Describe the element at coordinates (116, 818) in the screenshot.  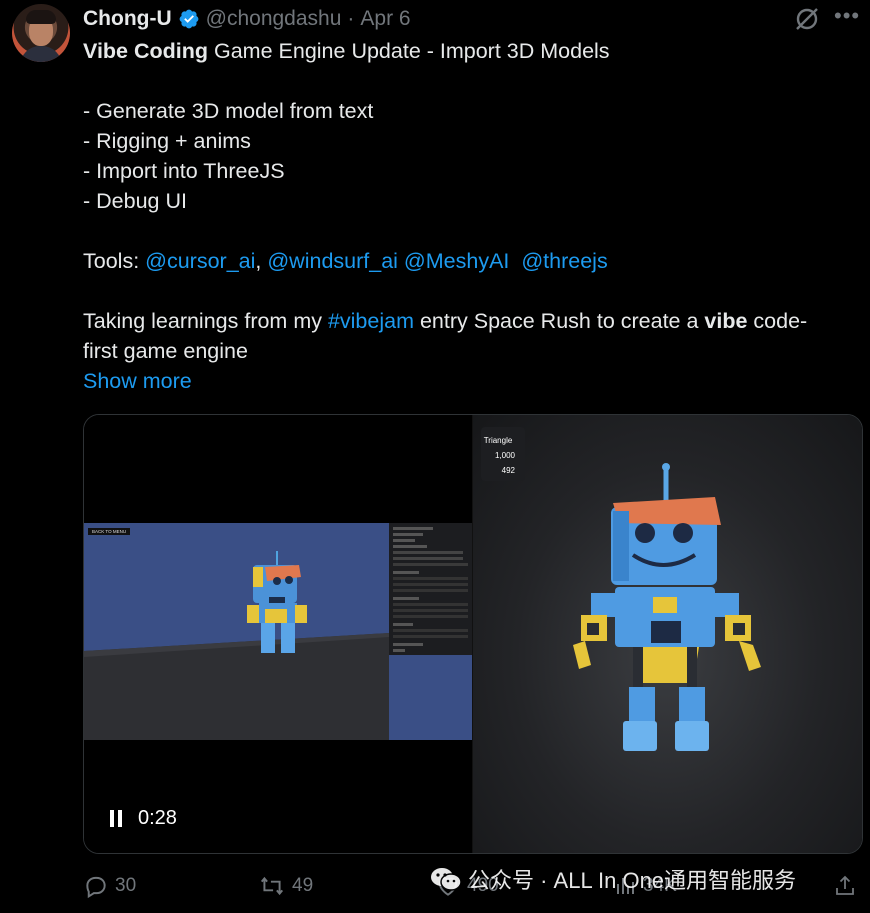
I see `pause-icon` at that location.